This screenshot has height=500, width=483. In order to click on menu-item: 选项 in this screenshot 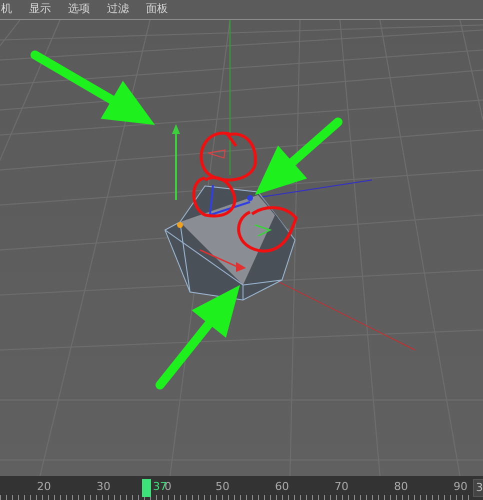, I will do `click(79, 9)`.